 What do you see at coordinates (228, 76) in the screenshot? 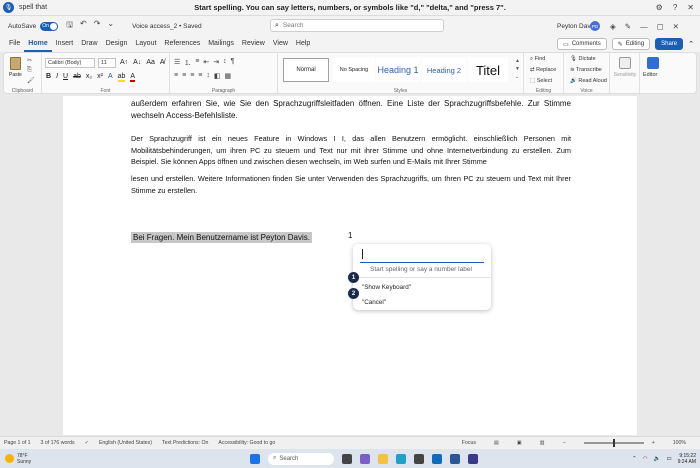
I see `borders-icon: ▦` at bounding box center [228, 76].